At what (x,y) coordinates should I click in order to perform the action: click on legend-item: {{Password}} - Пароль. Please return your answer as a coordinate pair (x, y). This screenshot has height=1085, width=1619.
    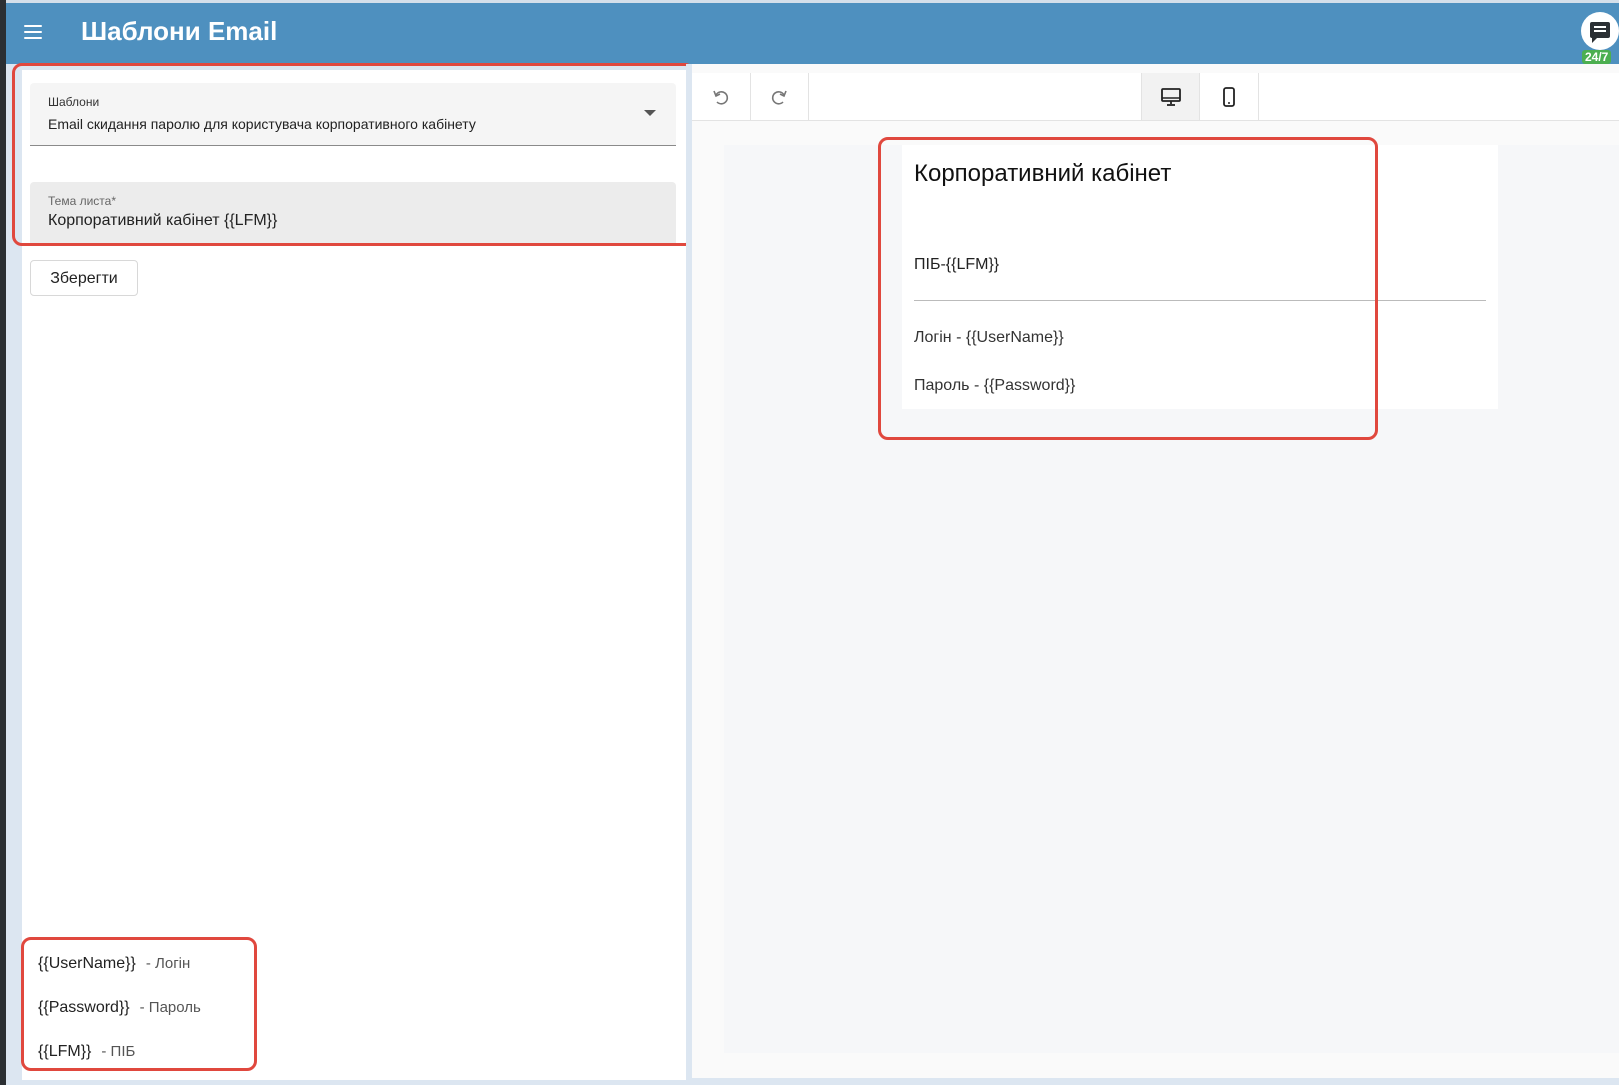
    Looking at the image, I should click on (119, 1008).